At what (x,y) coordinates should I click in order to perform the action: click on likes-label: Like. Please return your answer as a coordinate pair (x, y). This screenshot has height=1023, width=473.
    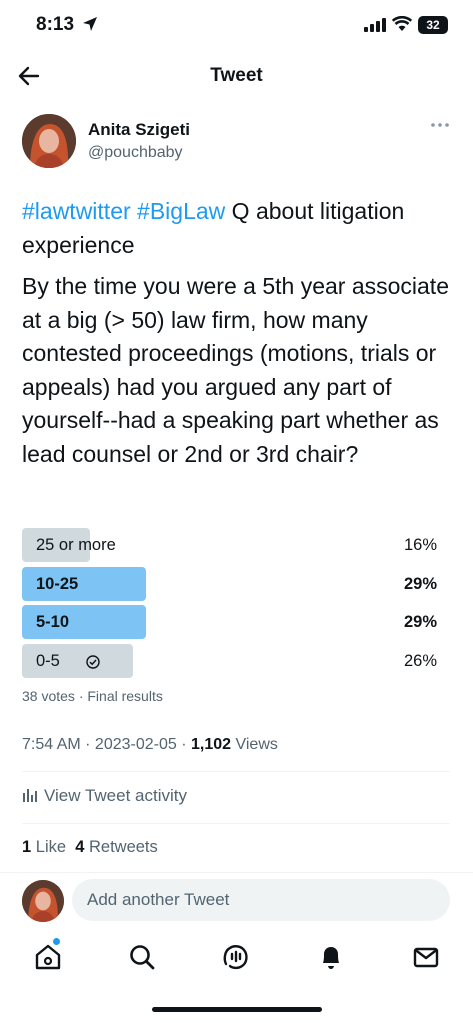
    Looking at the image, I should click on (48, 847).